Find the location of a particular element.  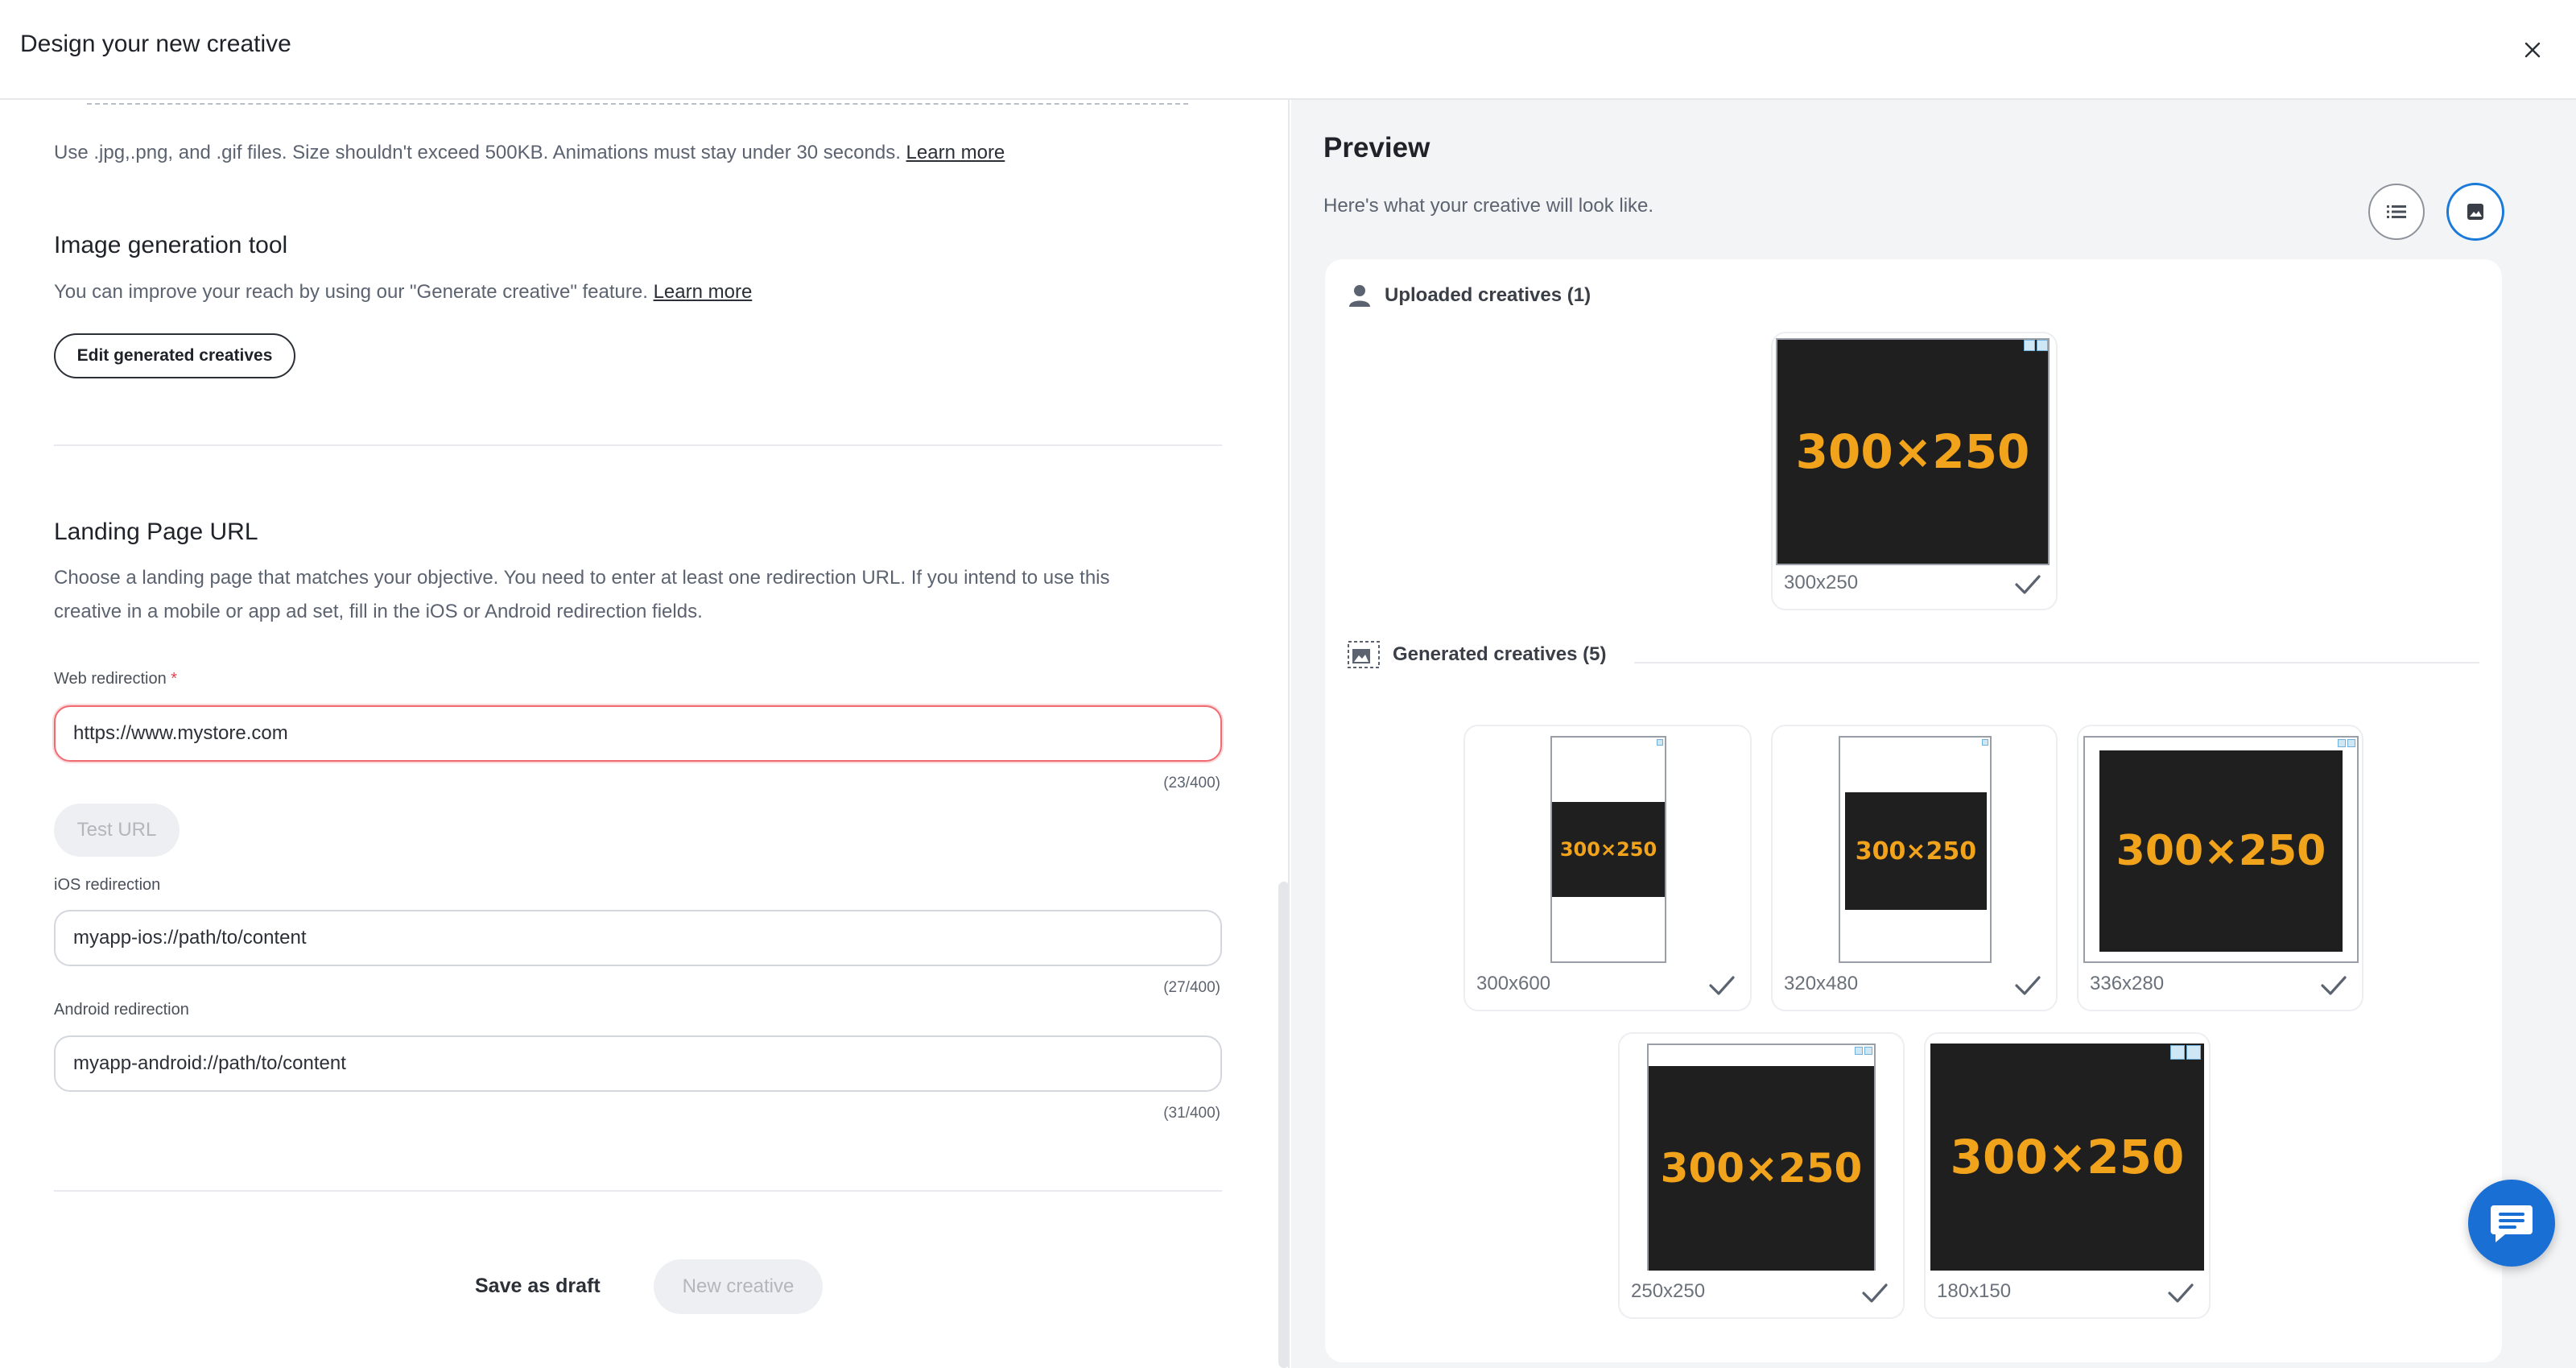

creative-size-label: 320x480 is located at coordinates (1821, 984).